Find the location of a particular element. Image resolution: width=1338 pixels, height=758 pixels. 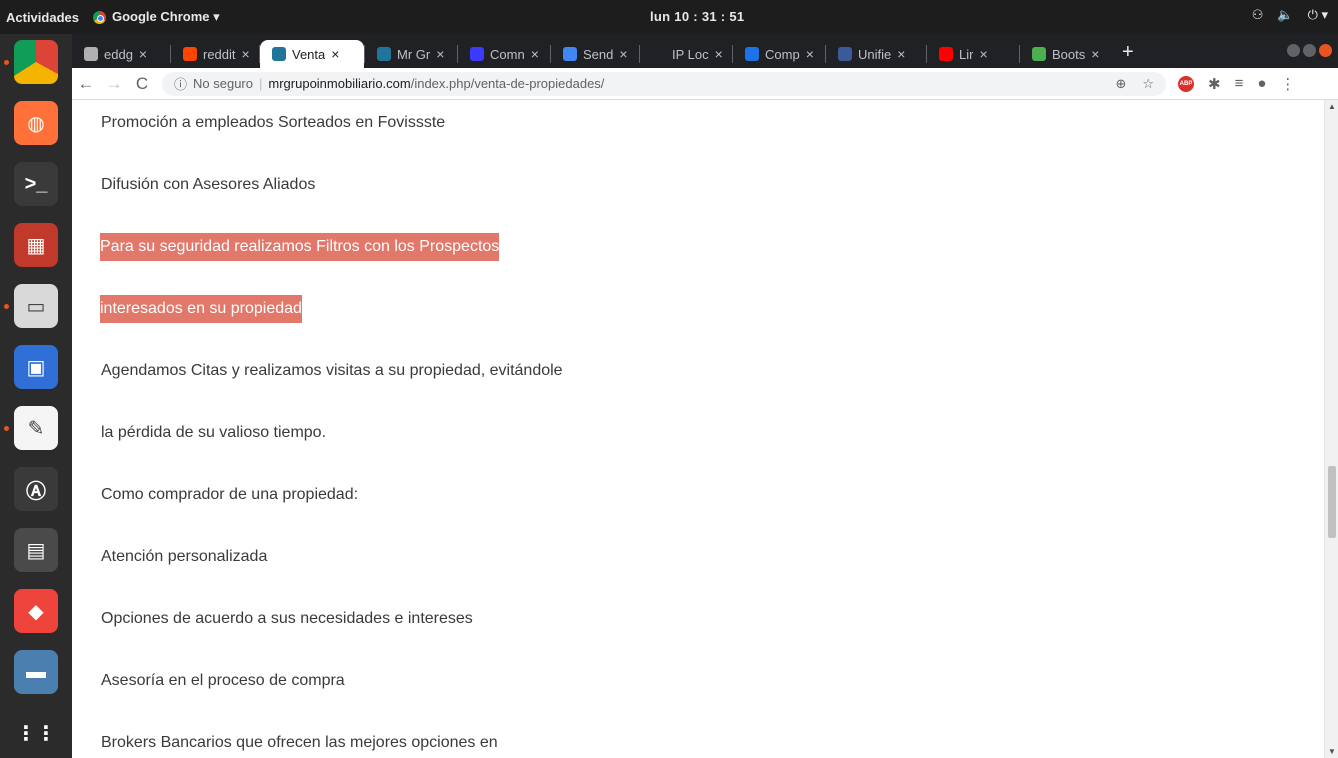

app-menu-label: Google Chrome ▾ is located at coordinates (165, 16).